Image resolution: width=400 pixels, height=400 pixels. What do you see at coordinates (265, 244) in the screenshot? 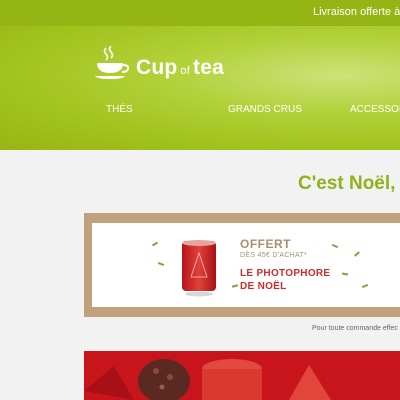
I see `offer-label: OFFERT` at bounding box center [265, 244].